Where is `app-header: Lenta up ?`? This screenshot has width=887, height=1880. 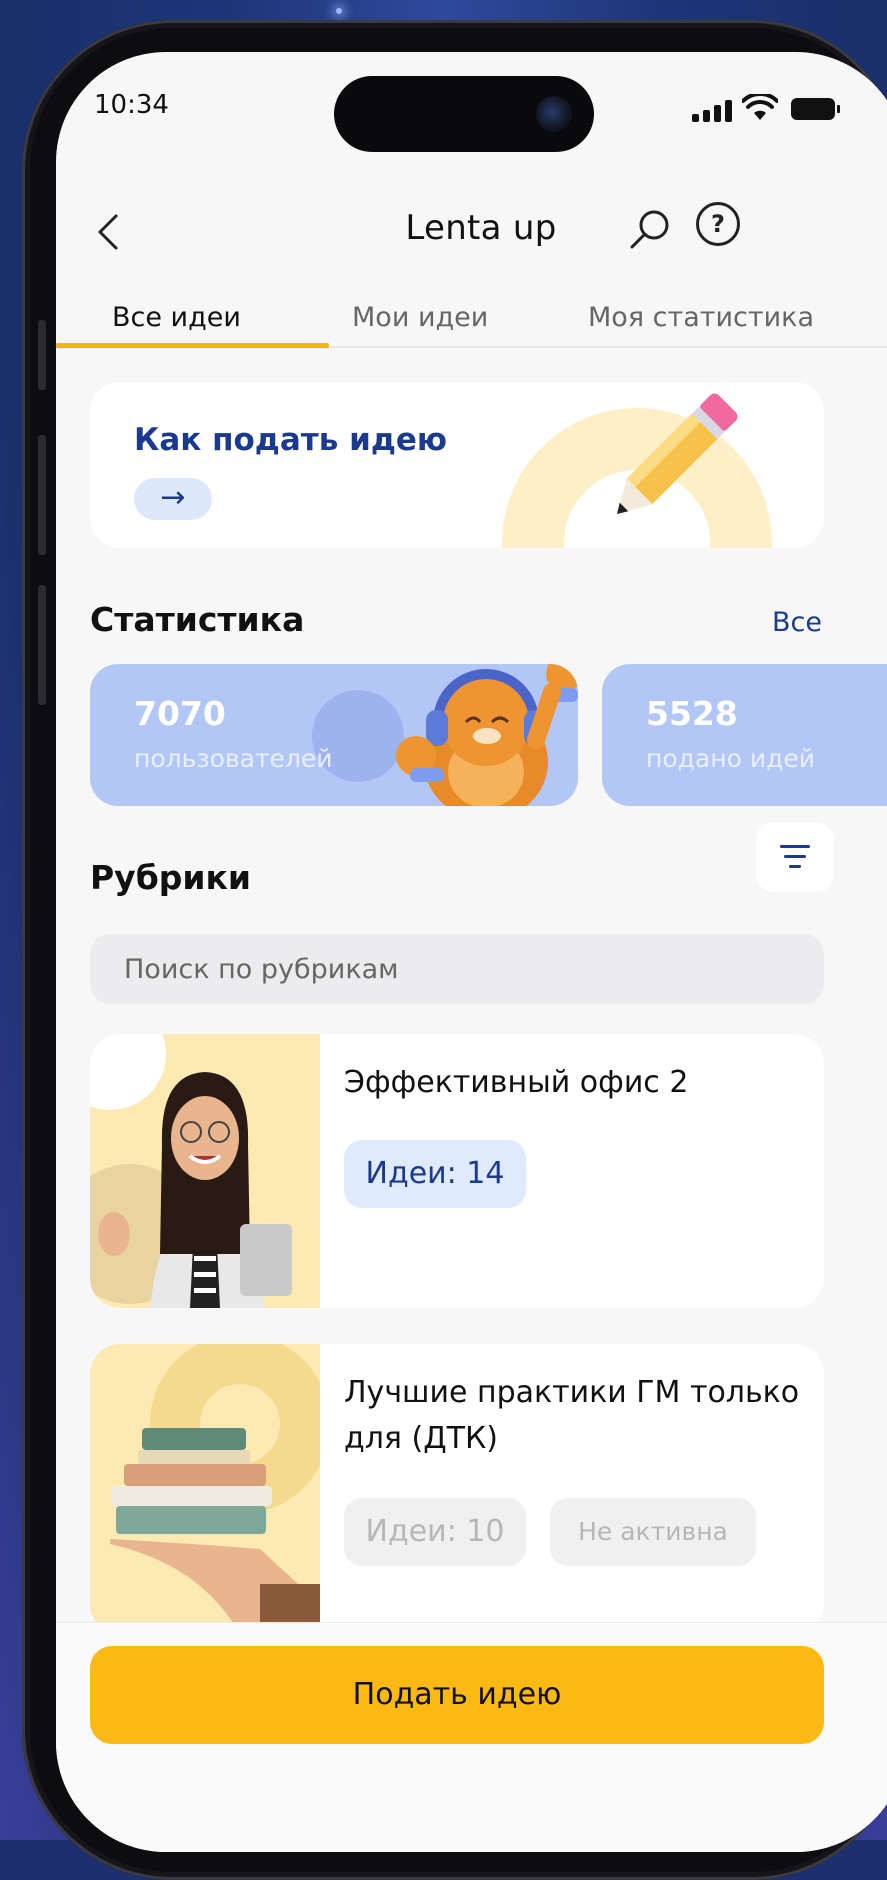
app-header: Lenta up ? is located at coordinates (471, 232).